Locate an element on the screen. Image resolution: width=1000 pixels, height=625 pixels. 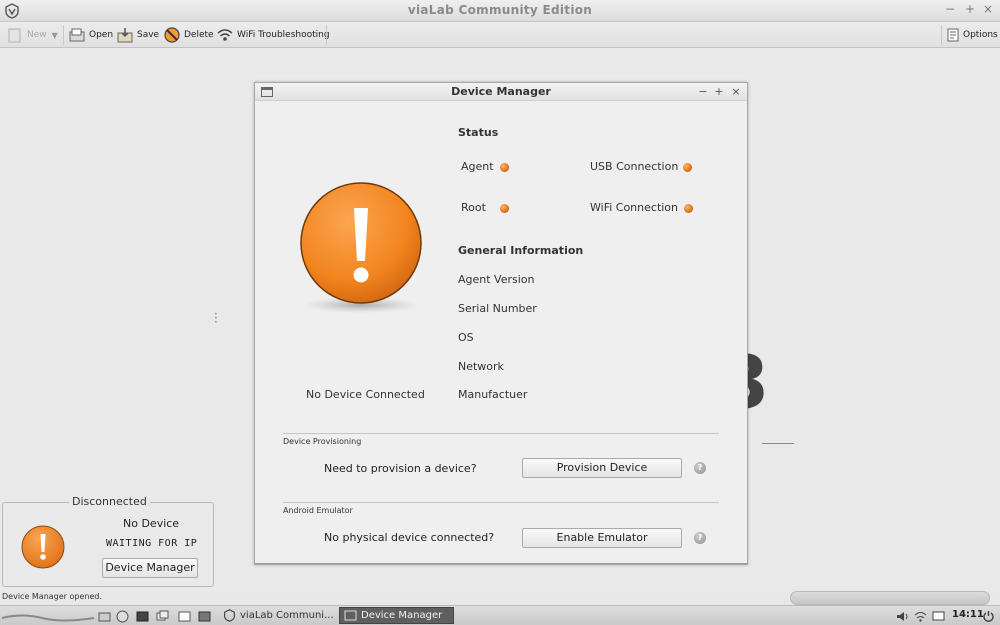
windows-icon is located at coordinates (162, 615).